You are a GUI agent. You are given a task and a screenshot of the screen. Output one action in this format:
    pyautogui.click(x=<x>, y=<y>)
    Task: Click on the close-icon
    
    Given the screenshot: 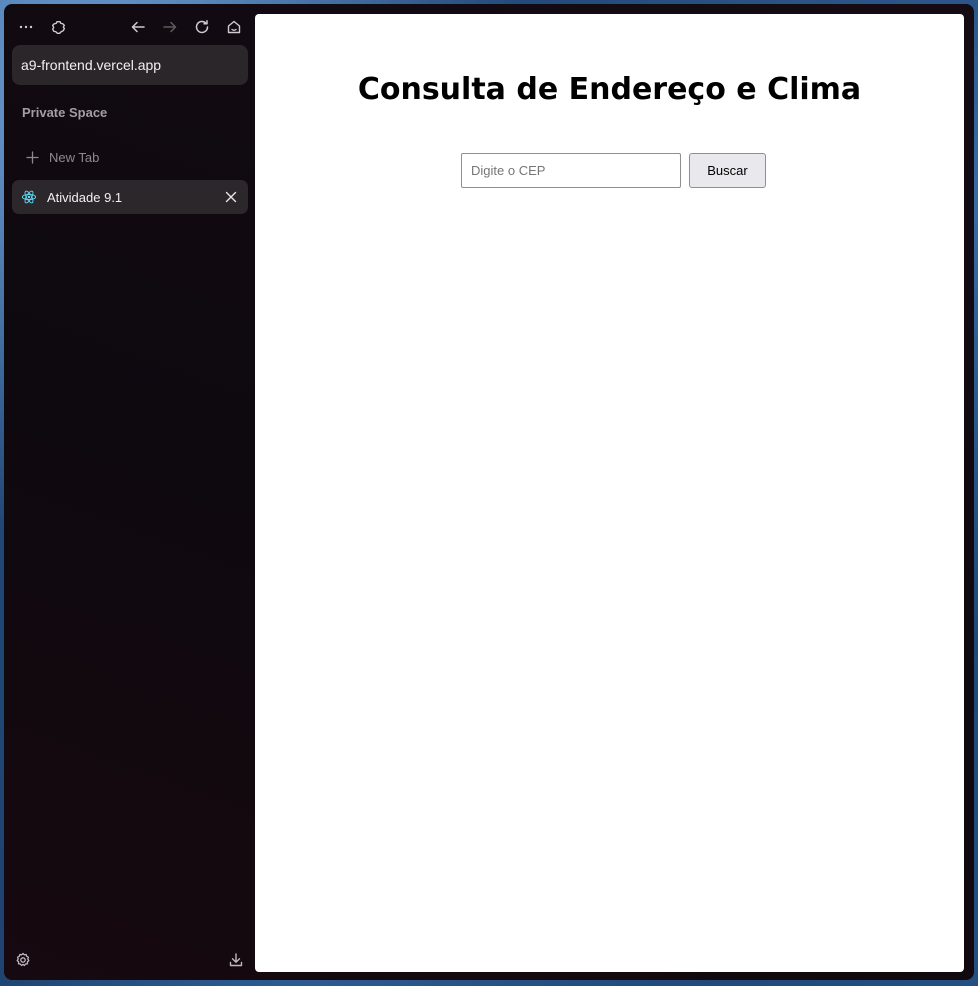 What is the action you would take?
    pyautogui.click(x=231, y=197)
    